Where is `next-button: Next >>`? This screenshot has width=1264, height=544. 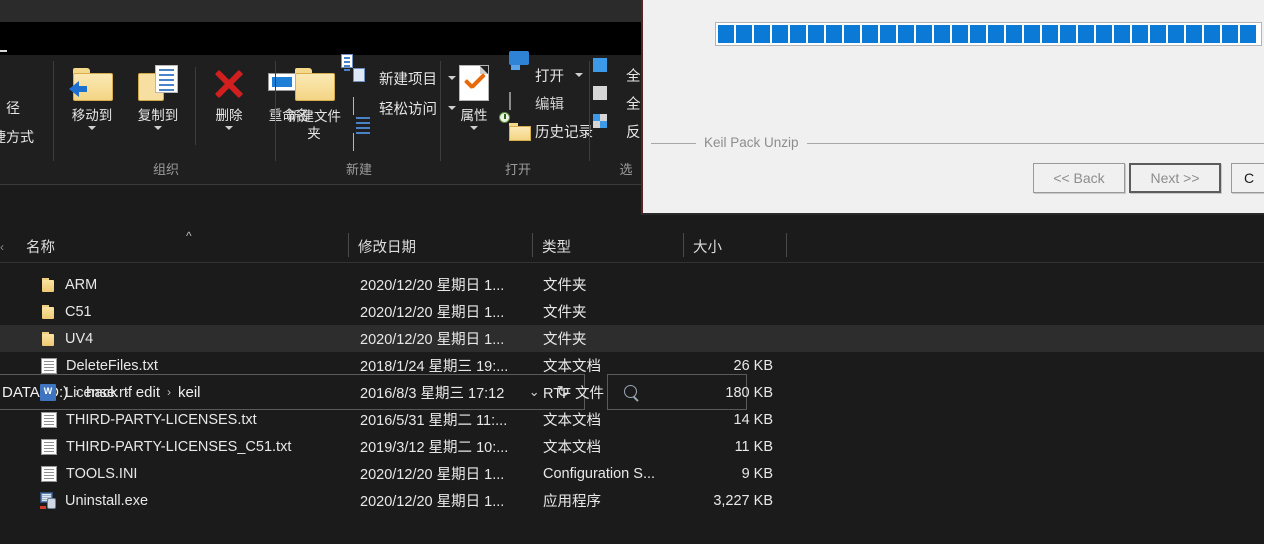 next-button: Next >> is located at coordinates (1175, 178).